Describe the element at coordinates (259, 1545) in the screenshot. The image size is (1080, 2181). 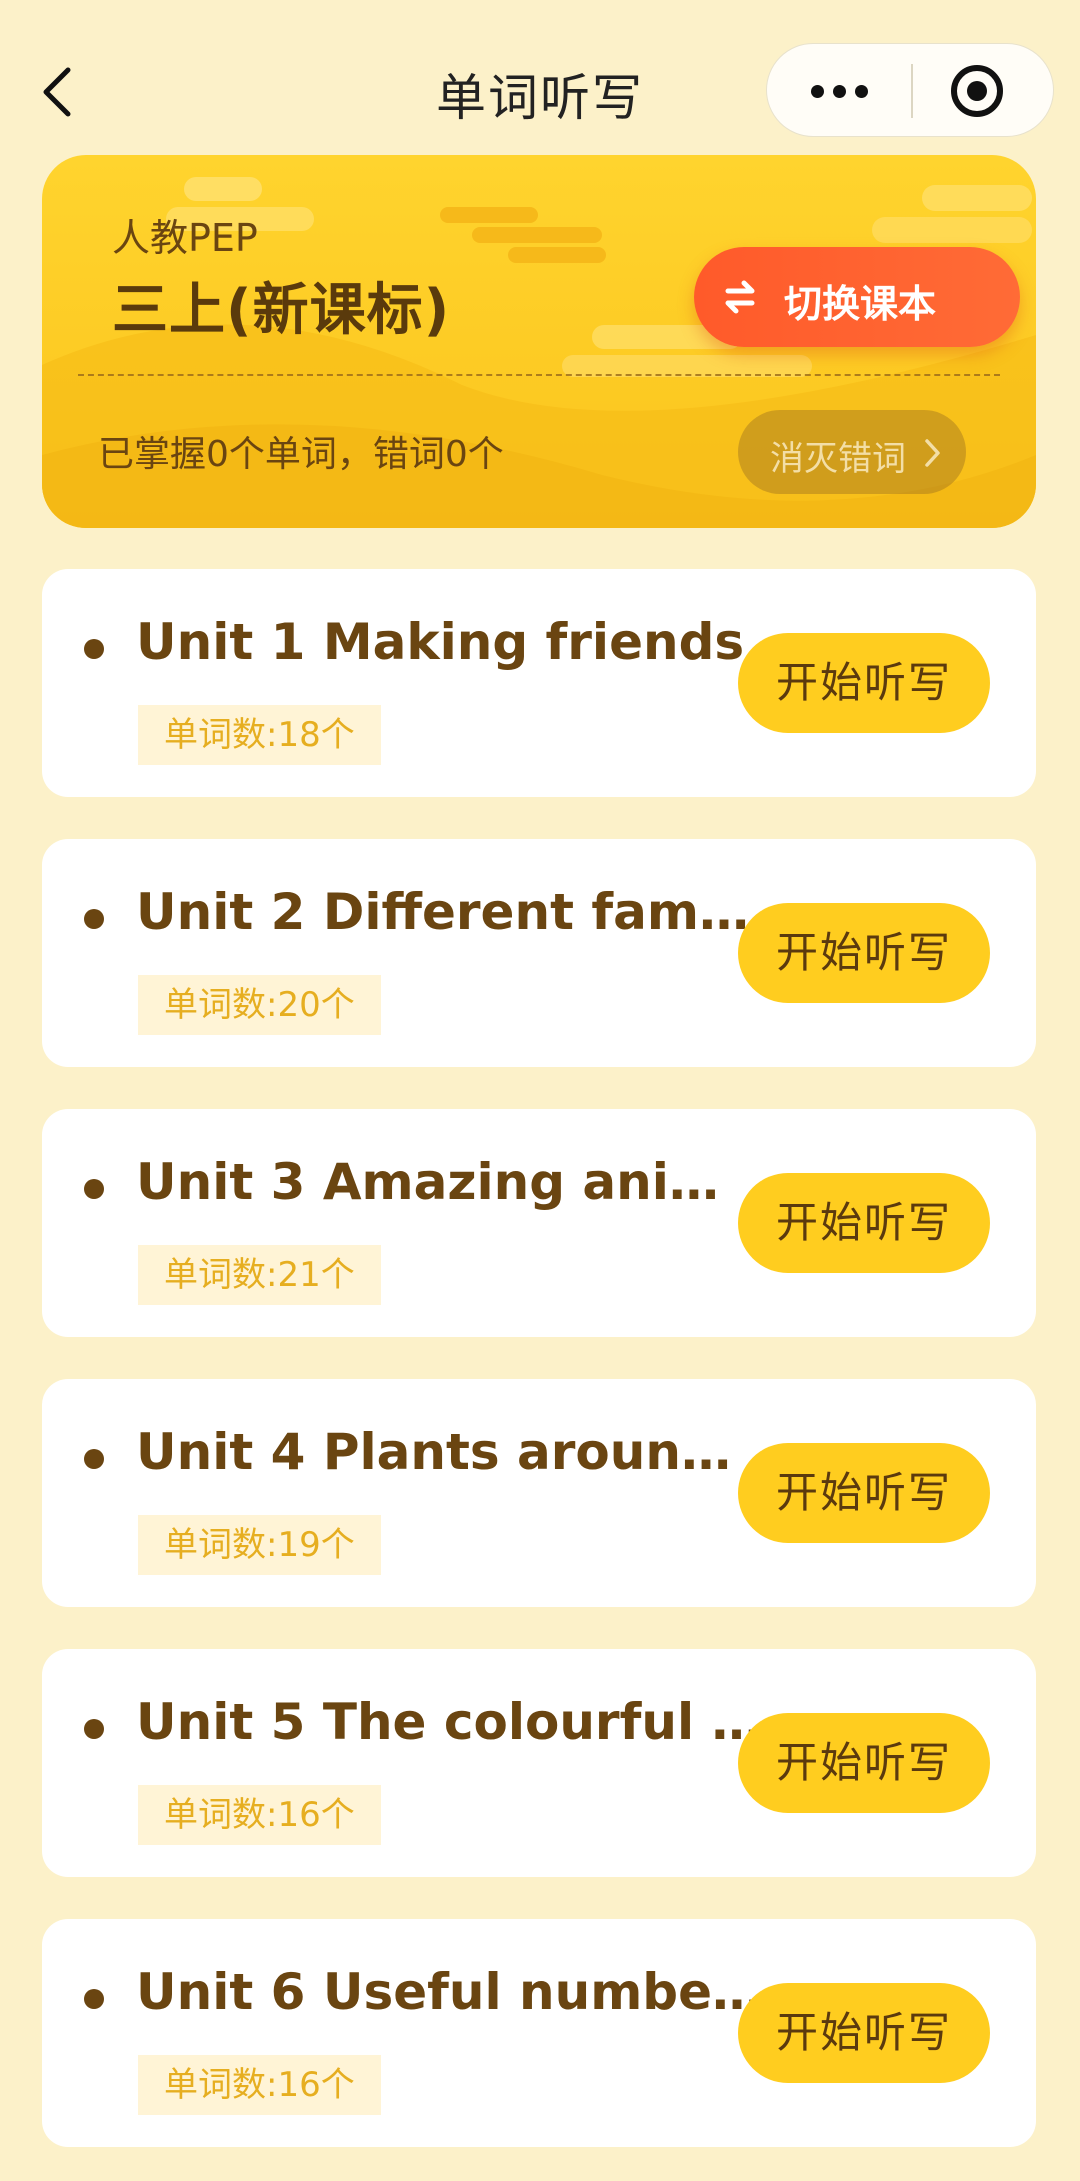
I see `word-count-badge: 单词数:19个` at that location.